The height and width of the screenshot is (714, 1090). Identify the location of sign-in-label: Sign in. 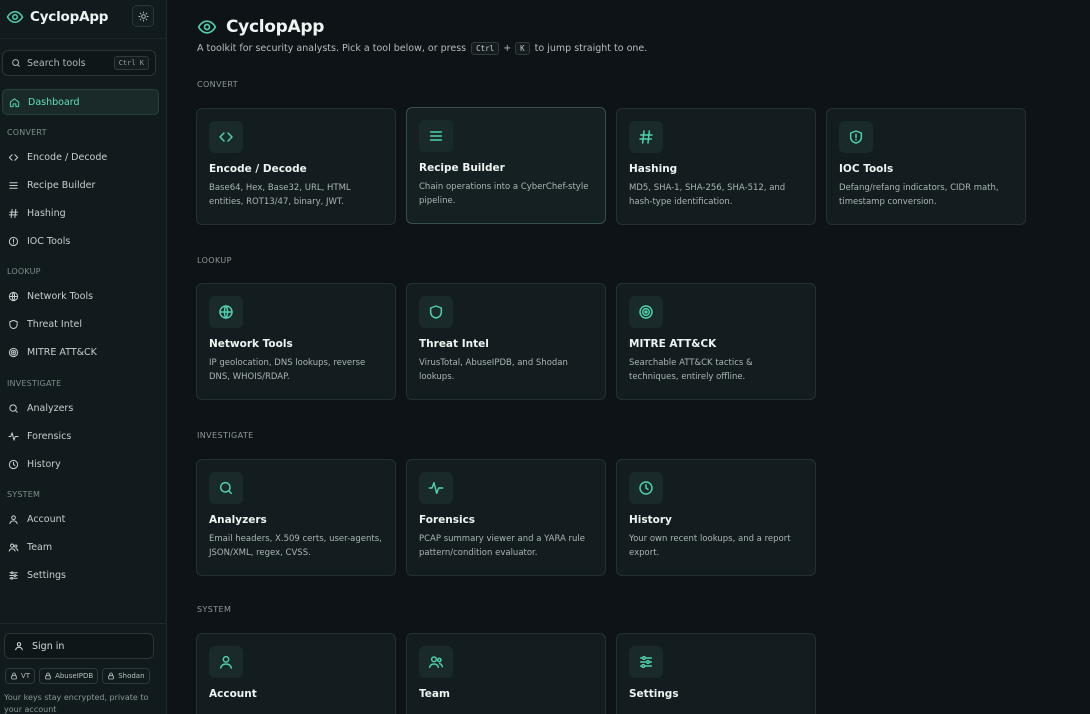
(48, 646).